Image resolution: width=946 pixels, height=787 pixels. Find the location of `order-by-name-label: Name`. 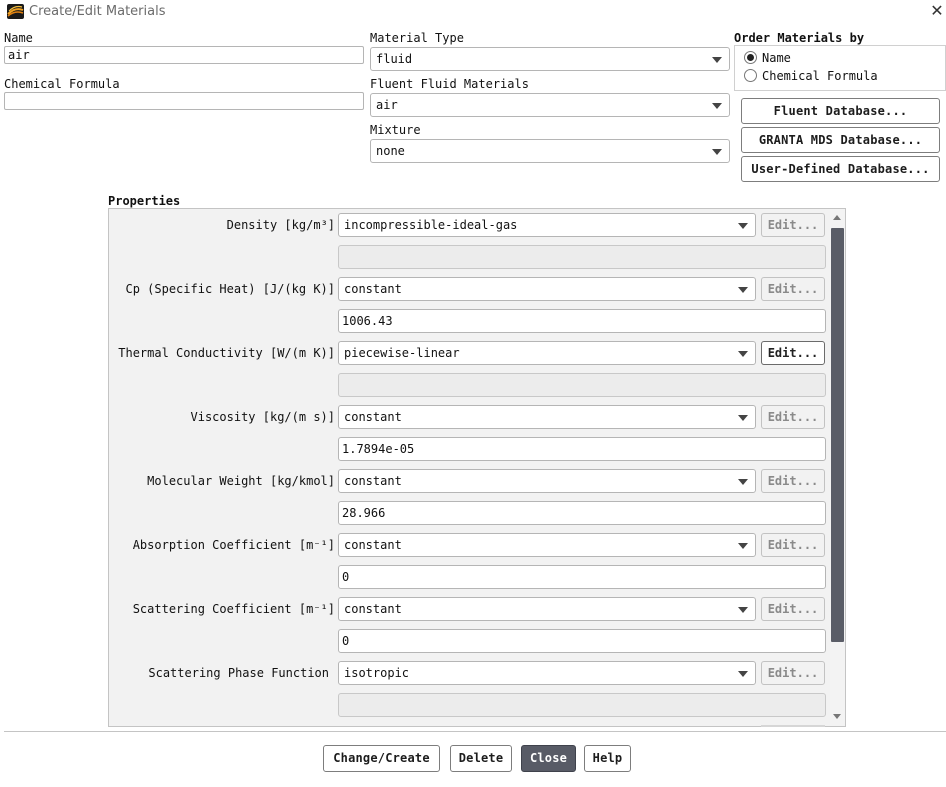

order-by-name-label: Name is located at coordinates (776, 58).